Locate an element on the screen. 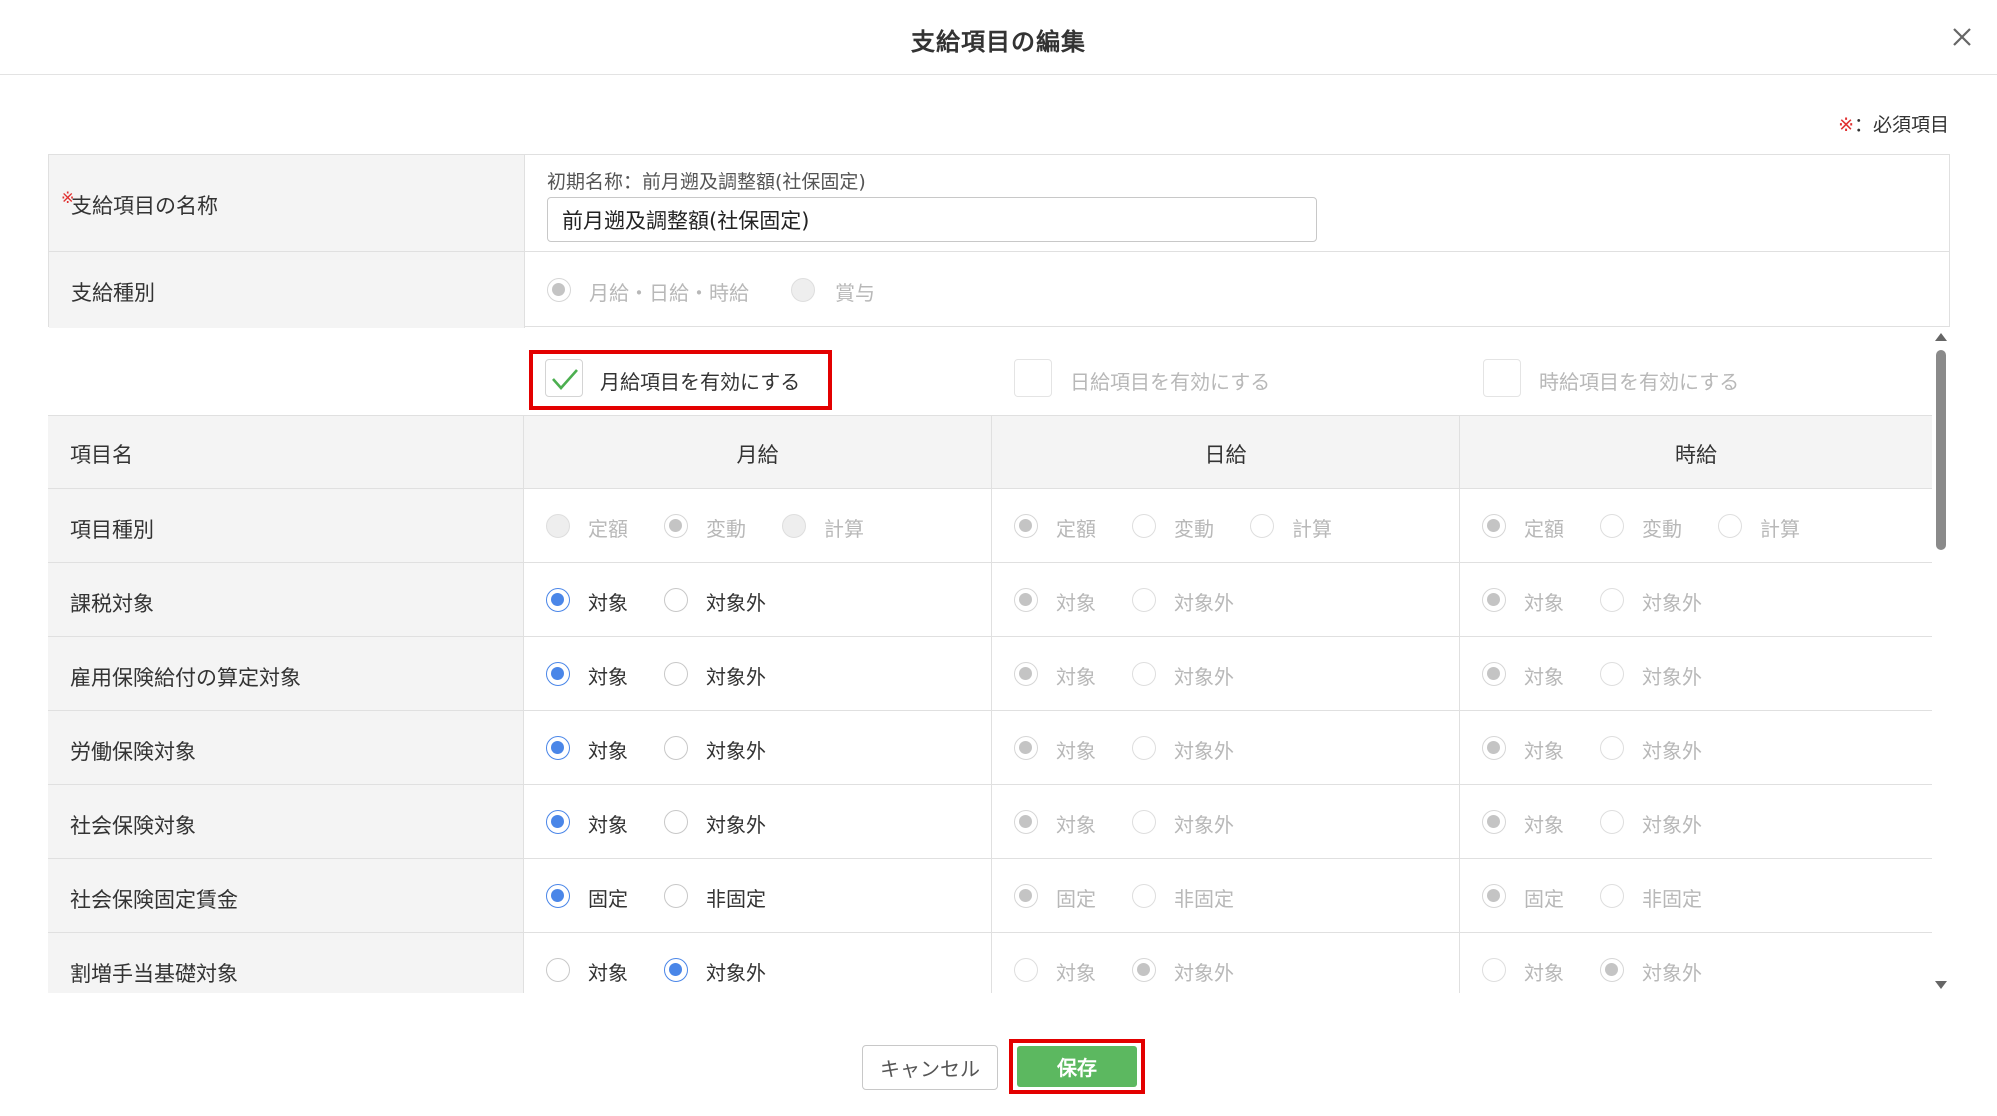 This screenshot has width=1997, height=1116. enable-checkbox-row: 月給項目を有効にする 日給項目を有効にする 時給項目を有効にする is located at coordinates (990, 372).